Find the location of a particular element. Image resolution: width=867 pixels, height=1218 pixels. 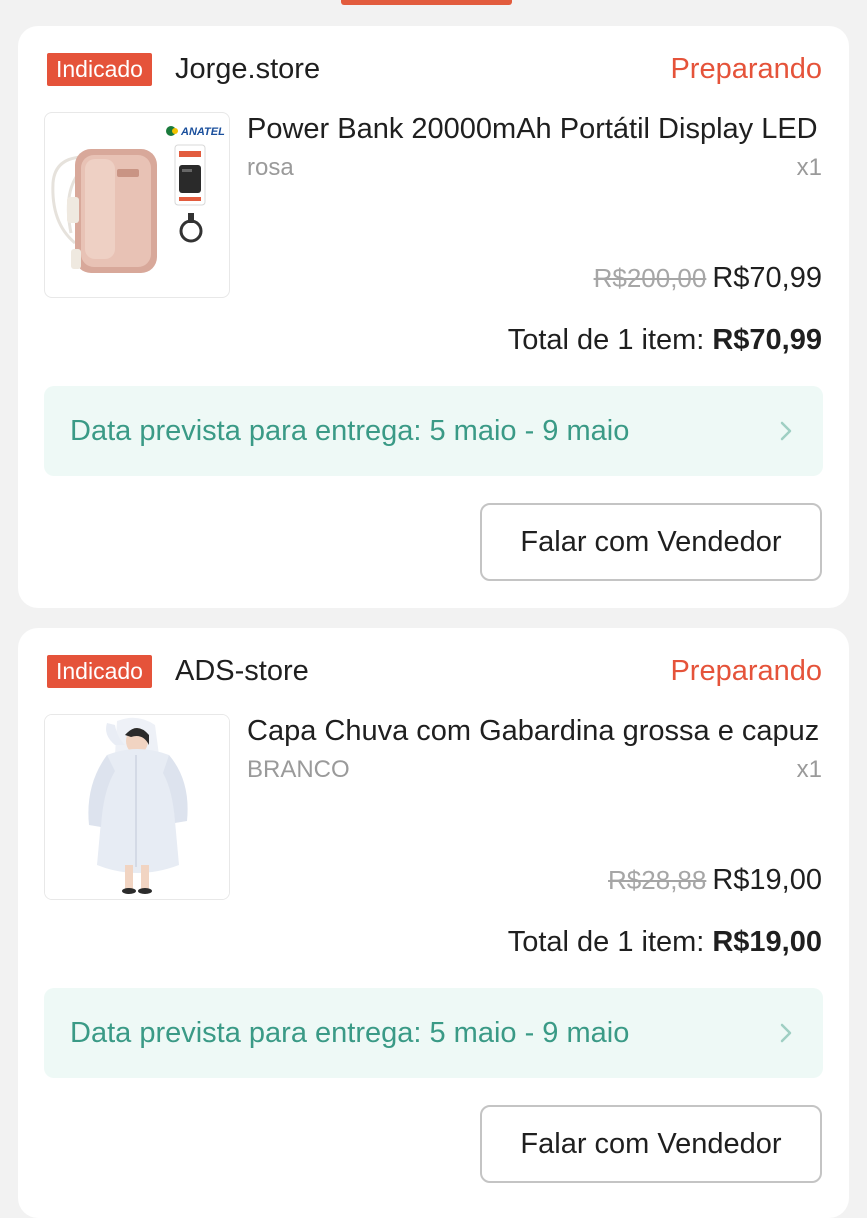

product-title: Power Bank 20000mAh Portátil Display LED is located at coordinates (536, 129).